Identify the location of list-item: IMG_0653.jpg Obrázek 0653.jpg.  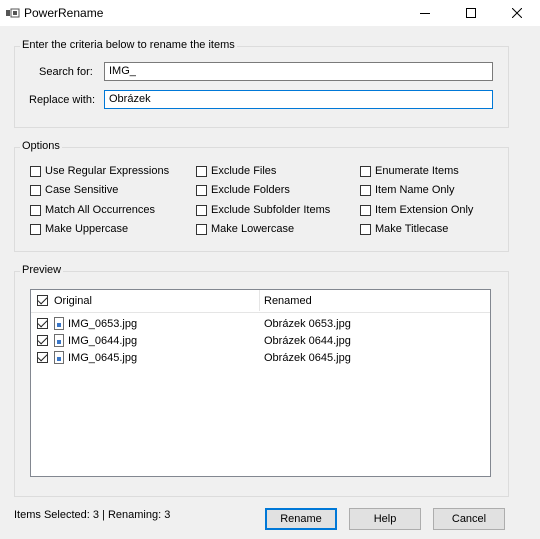
(260, 323).